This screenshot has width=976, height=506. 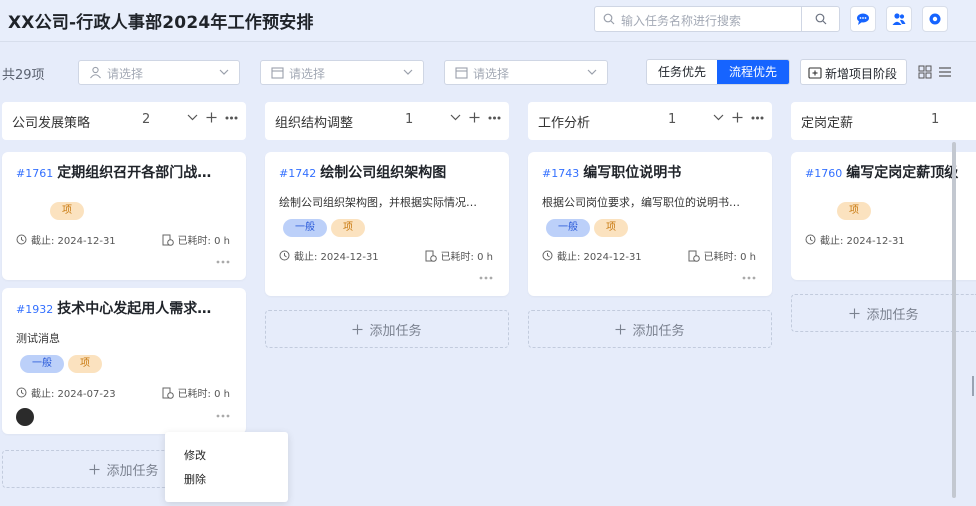 I want to click on add-stage-button: 新增项目阶段, so click(x=853, y=72).